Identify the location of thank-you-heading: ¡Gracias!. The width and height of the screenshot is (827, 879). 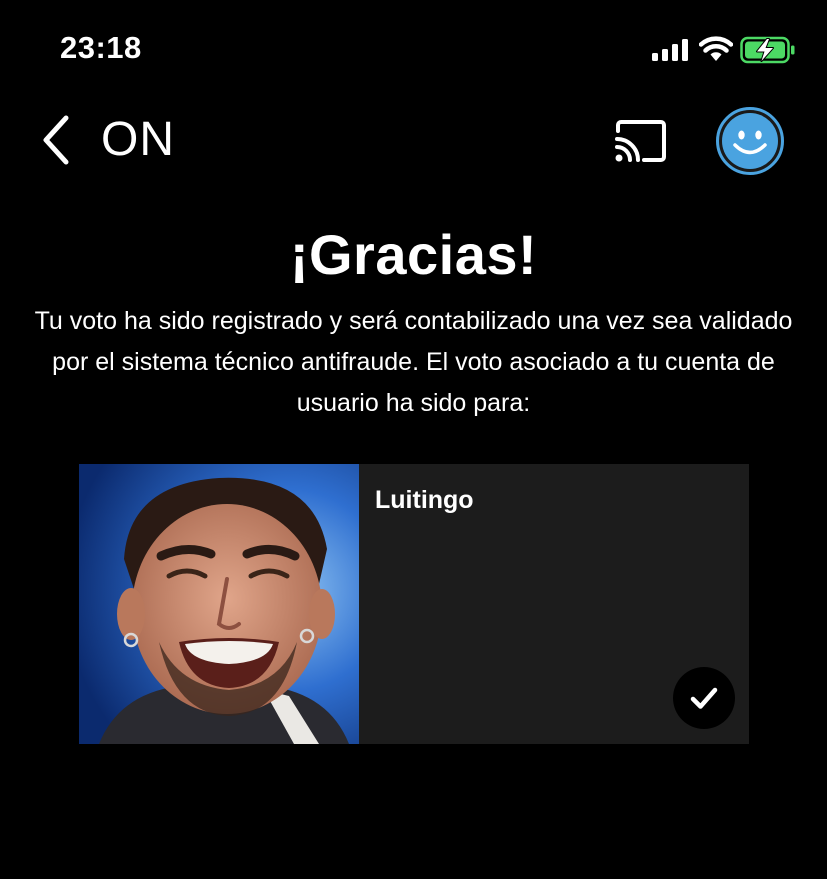
(413, 254).